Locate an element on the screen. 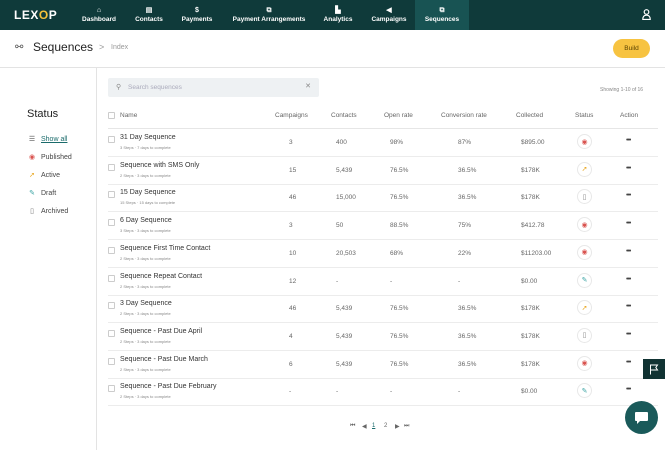  conversion-rate-value: 36.5% is located at coordinates (467, 336).